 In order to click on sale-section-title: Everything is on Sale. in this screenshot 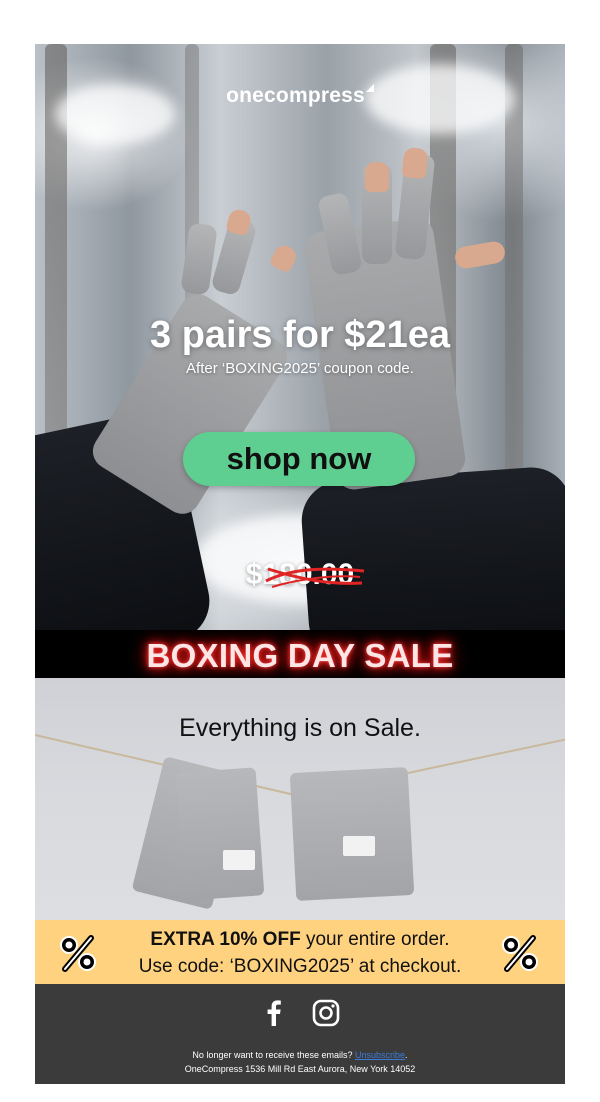, I will do `click(300, 728)`.